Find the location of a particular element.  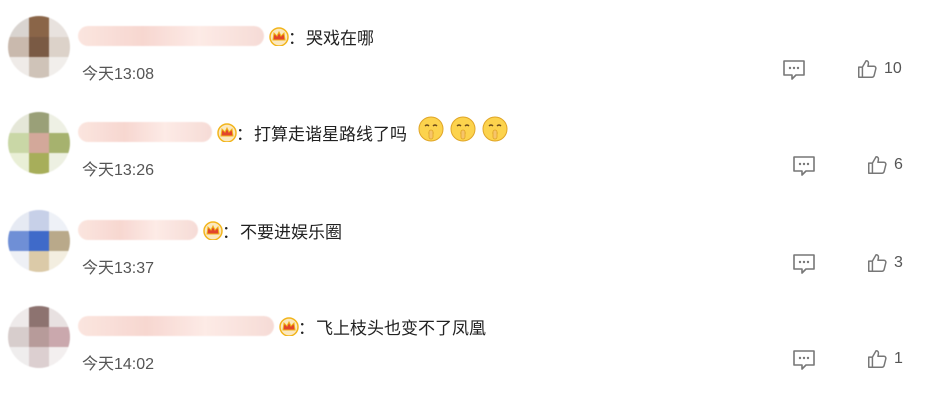

like-count: 1 is located at coordinates (898, 358).